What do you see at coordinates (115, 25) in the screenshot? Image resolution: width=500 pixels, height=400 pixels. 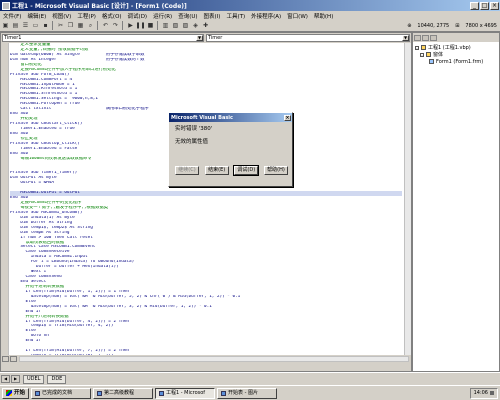 I see `redo-icon: ↷` at bounding box center [115, 25].